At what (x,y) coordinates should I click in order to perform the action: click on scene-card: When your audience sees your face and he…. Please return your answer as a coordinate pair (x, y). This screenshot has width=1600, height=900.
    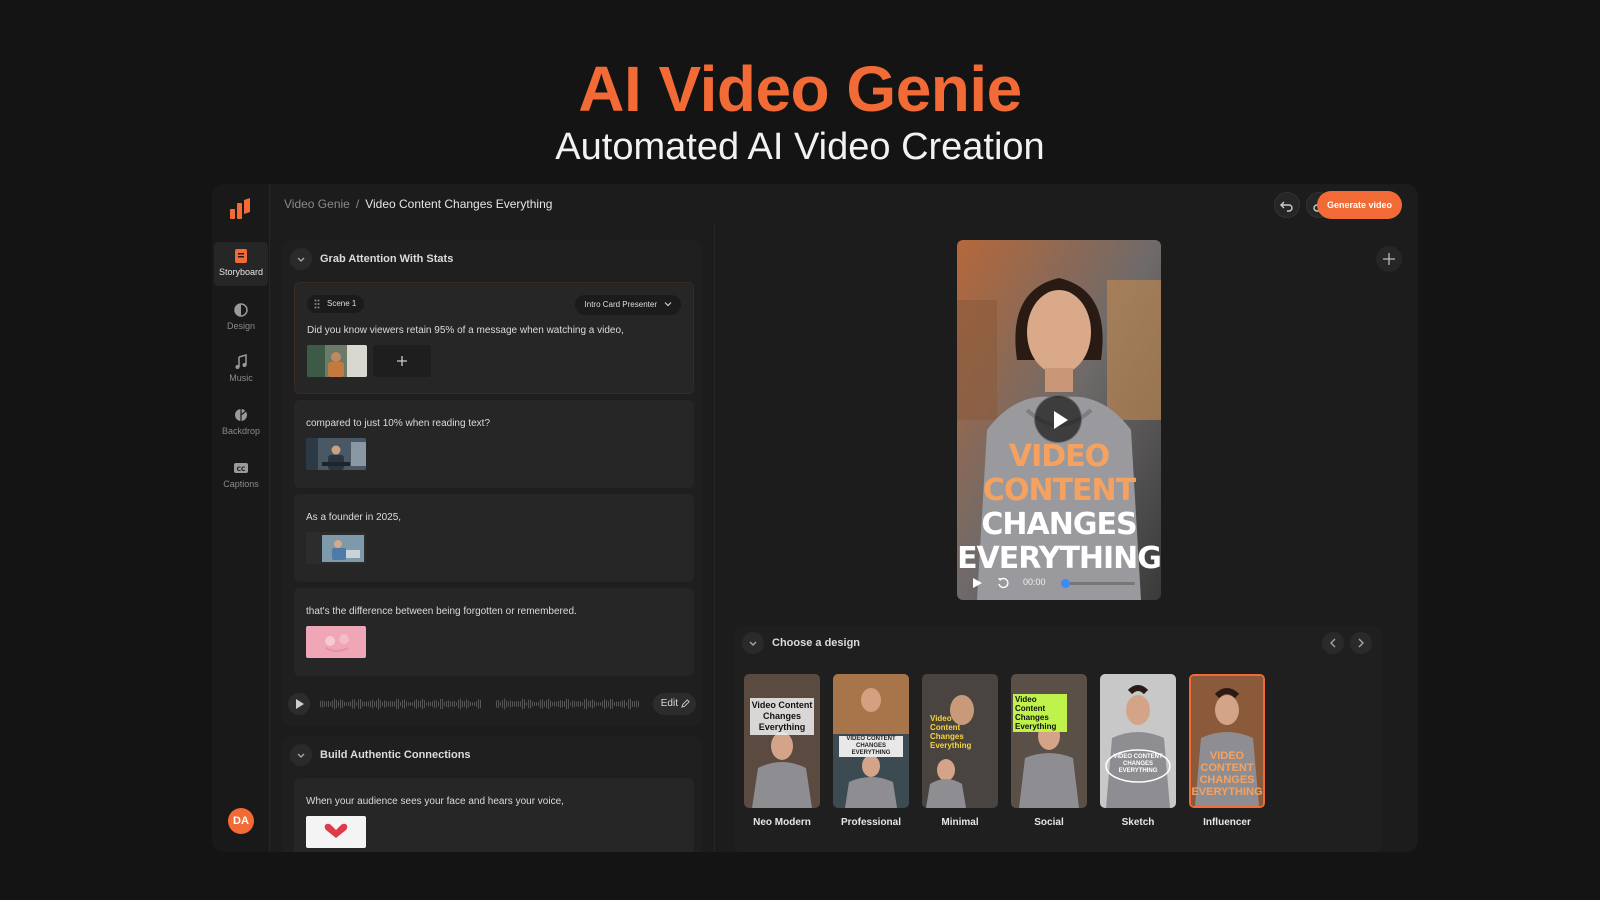
    Looking at the image, I should click on (494, 815).